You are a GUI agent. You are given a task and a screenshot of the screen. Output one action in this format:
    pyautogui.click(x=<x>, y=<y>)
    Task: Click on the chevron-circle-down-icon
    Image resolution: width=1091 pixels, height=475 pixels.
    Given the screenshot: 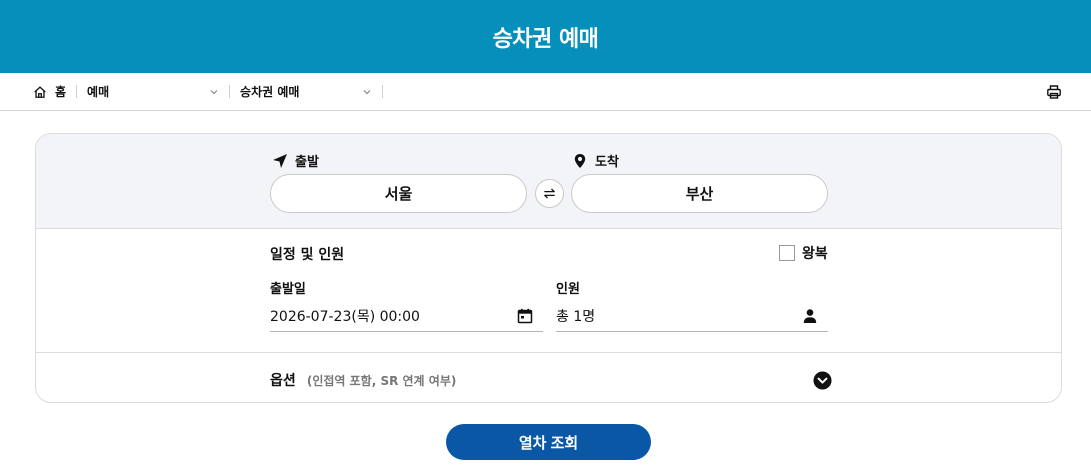 What is the action you would take?
    pyautogui.click(x=822, y=380)
    